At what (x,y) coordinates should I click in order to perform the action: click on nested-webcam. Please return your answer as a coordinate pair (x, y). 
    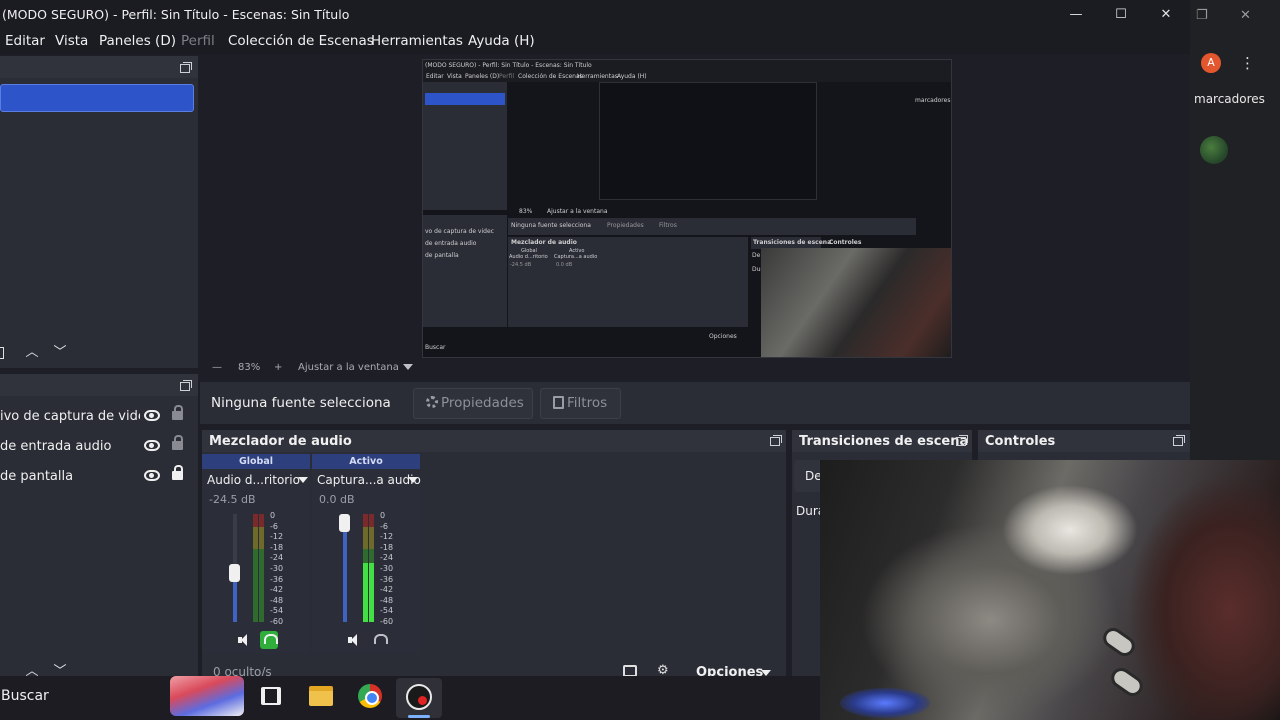
    Looking at the image, I should click on (856, 302).